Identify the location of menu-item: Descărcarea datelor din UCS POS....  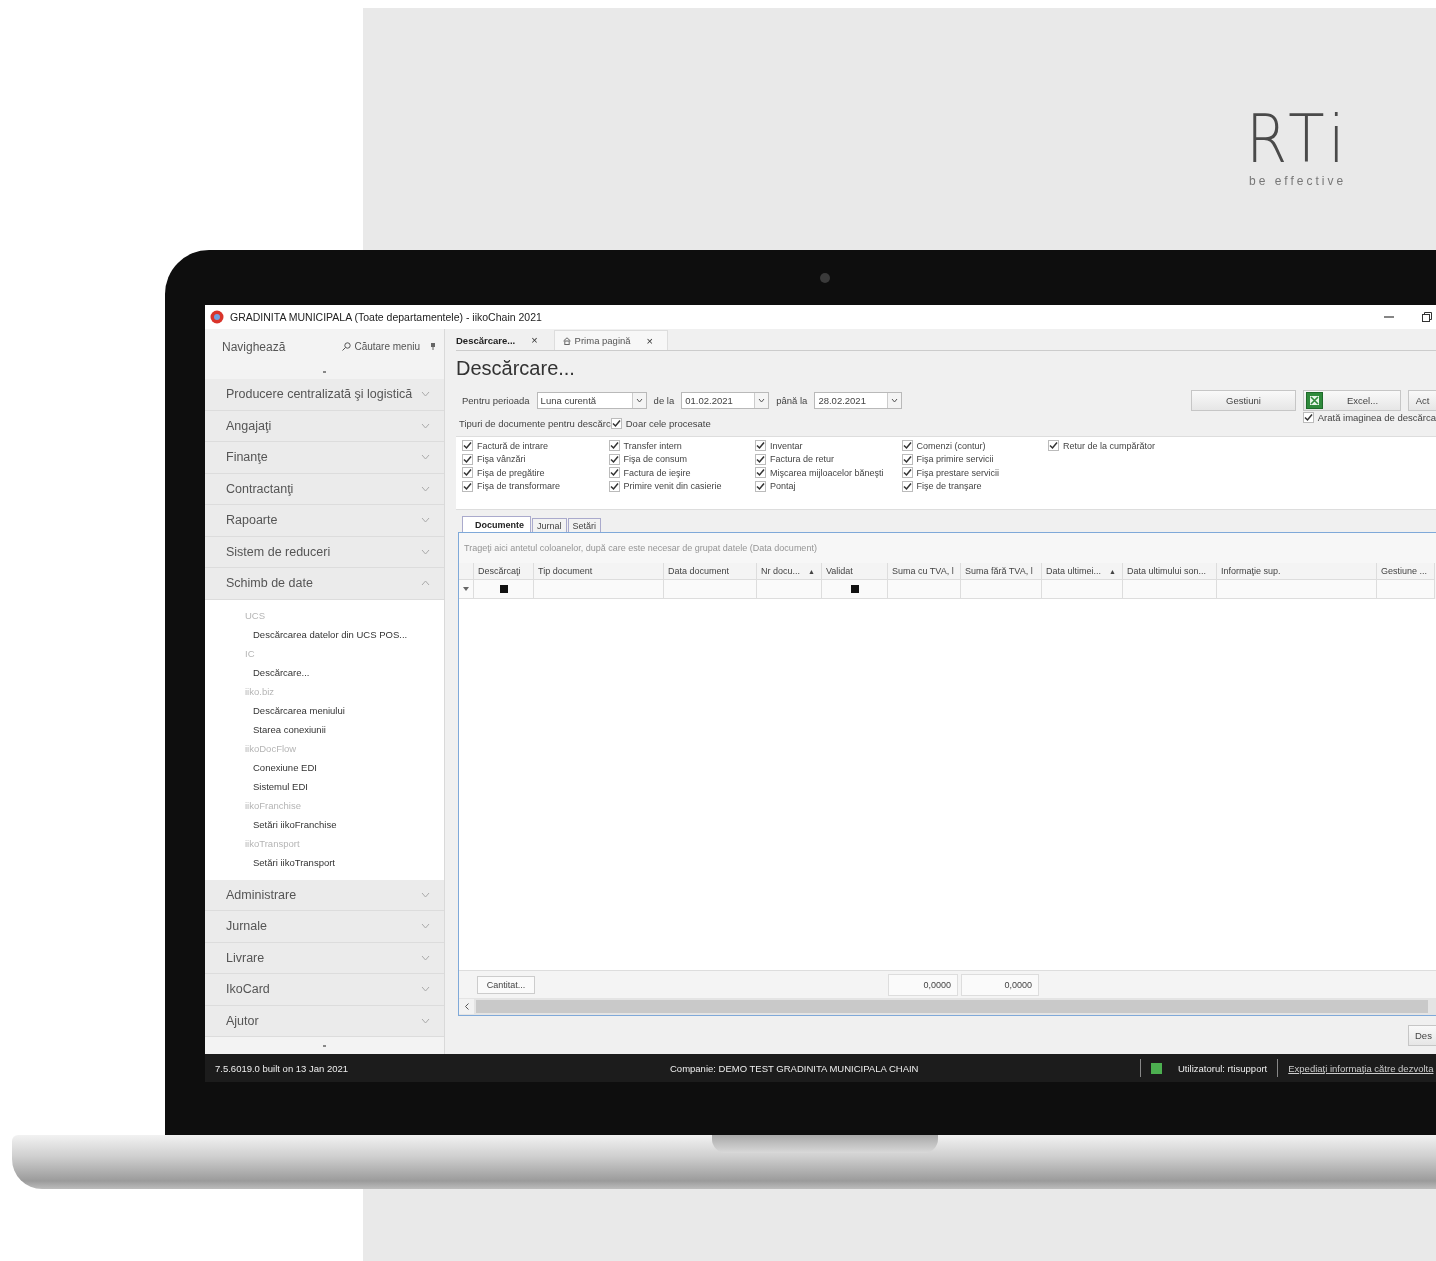
(324, 634).